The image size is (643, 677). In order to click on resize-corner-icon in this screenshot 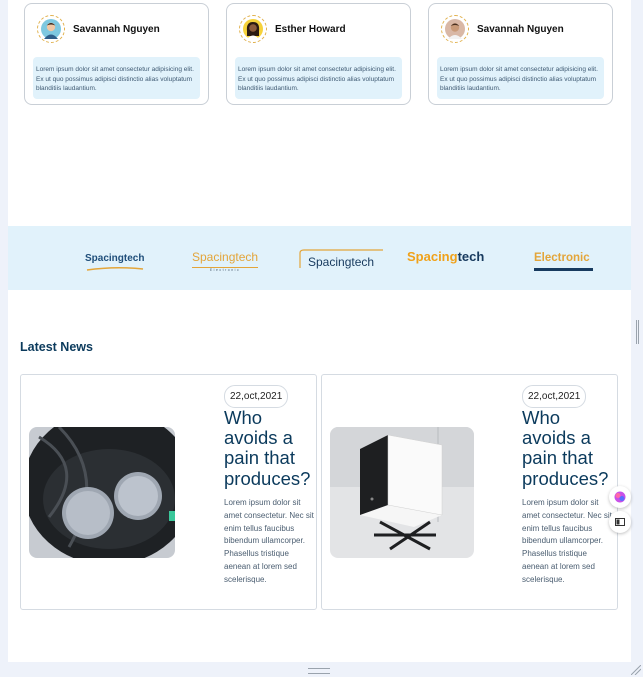, I will do `click(636, 670)`.